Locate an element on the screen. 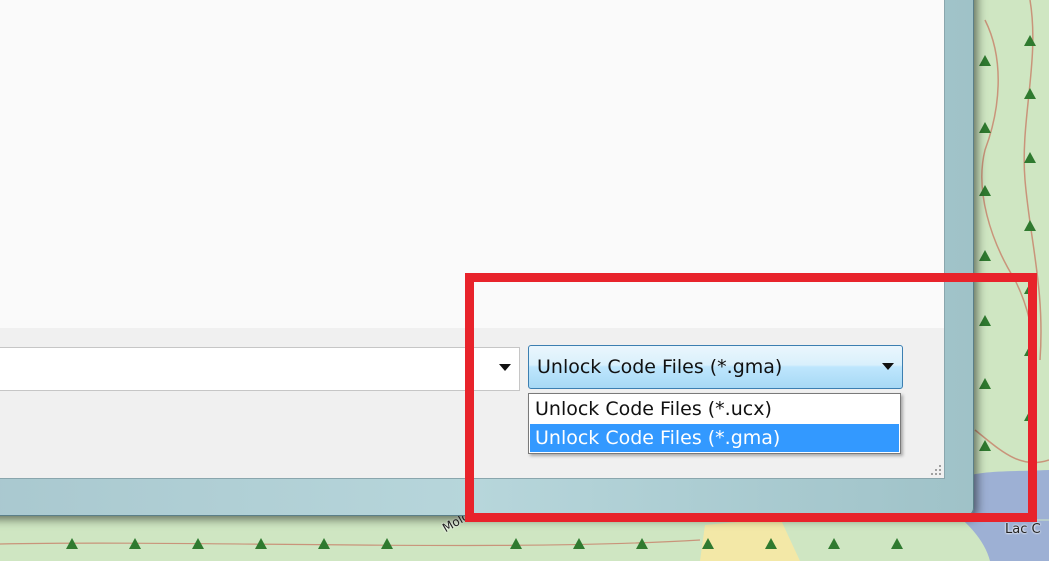 The width and height of the screenshot is (1049, 561). file-type-select: Unlock Code Files (*.gma) is located at coordinates (715, 367).